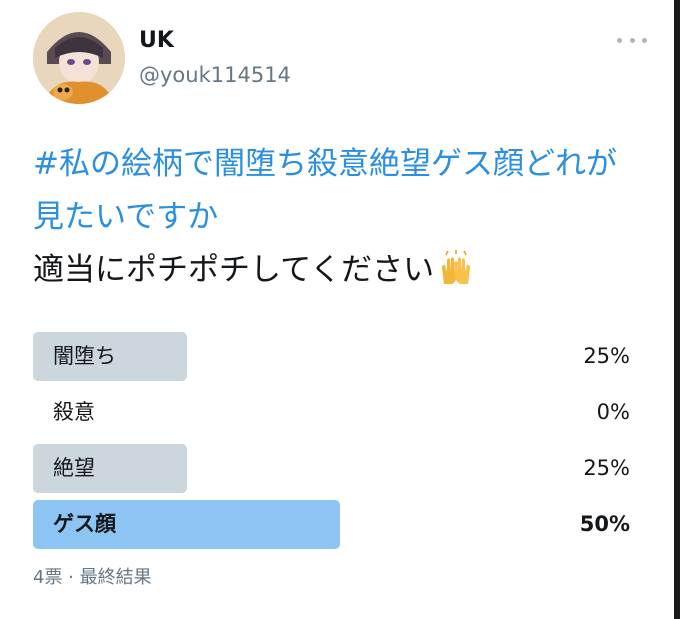  I want to click on poll-option-label: ゲス顔, so click(84, 524).